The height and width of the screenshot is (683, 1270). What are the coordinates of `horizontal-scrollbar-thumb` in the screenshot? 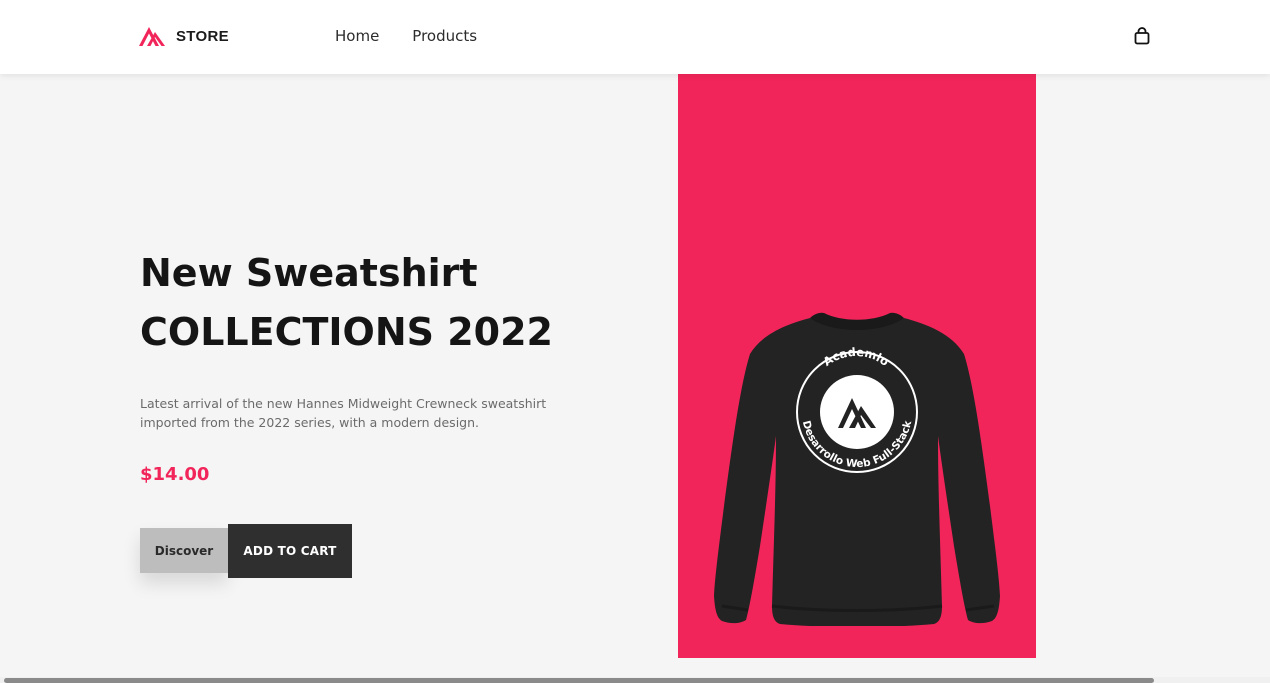 It's located at (579, 680).